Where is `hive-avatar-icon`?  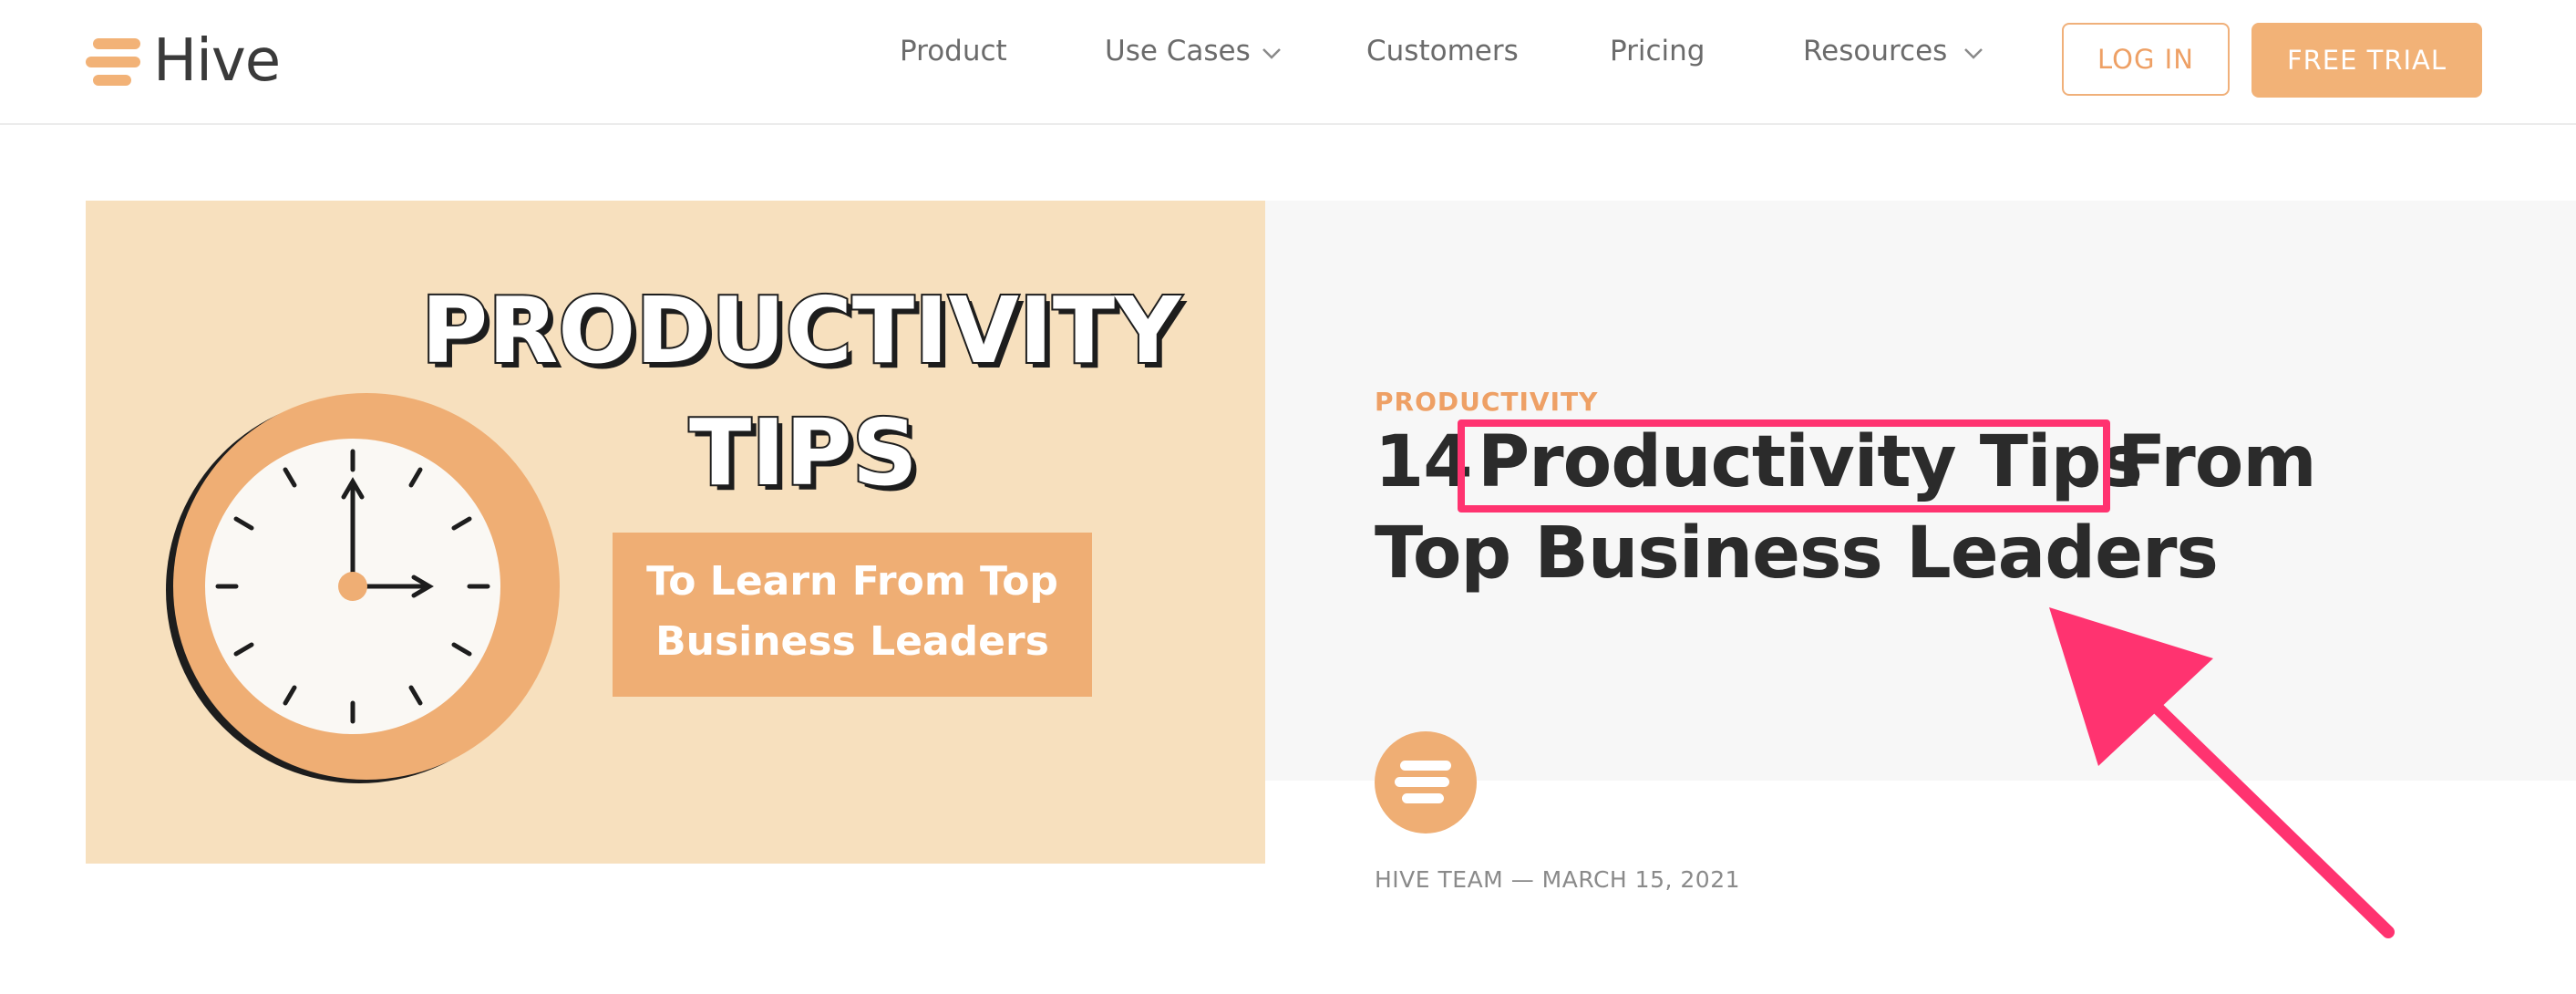
hive-avatar-icon is located at coordinates (1423, 782).